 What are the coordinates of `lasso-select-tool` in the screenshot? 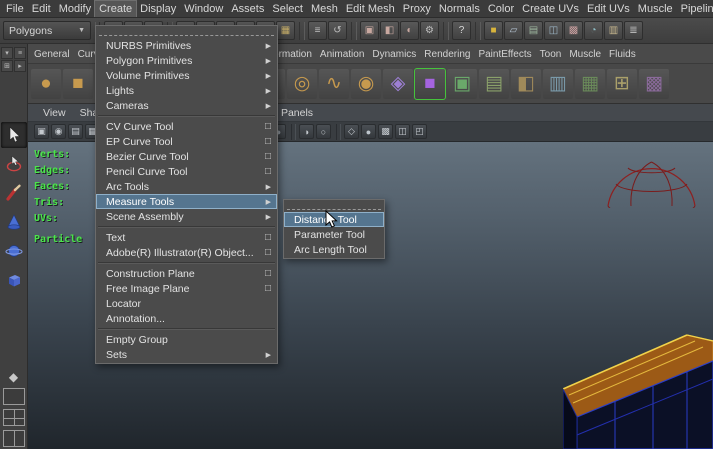 It's located at (14, 164).